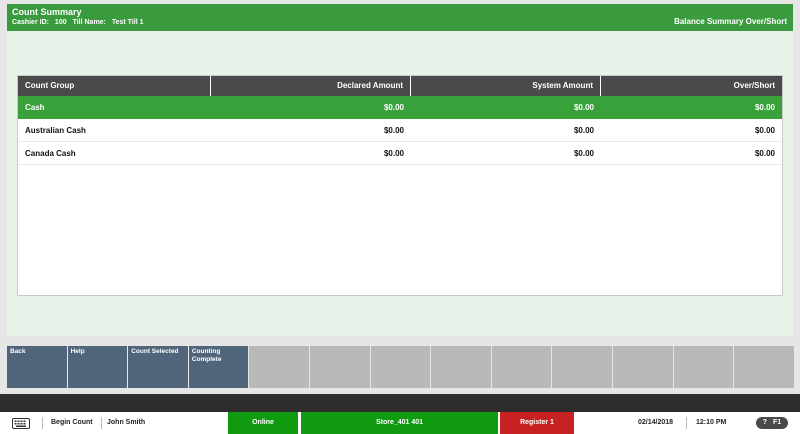 The image size is (800, 434). Describe the element at coordinates (97, 367) in the screenshot. I see `help-button: Help` at that location.